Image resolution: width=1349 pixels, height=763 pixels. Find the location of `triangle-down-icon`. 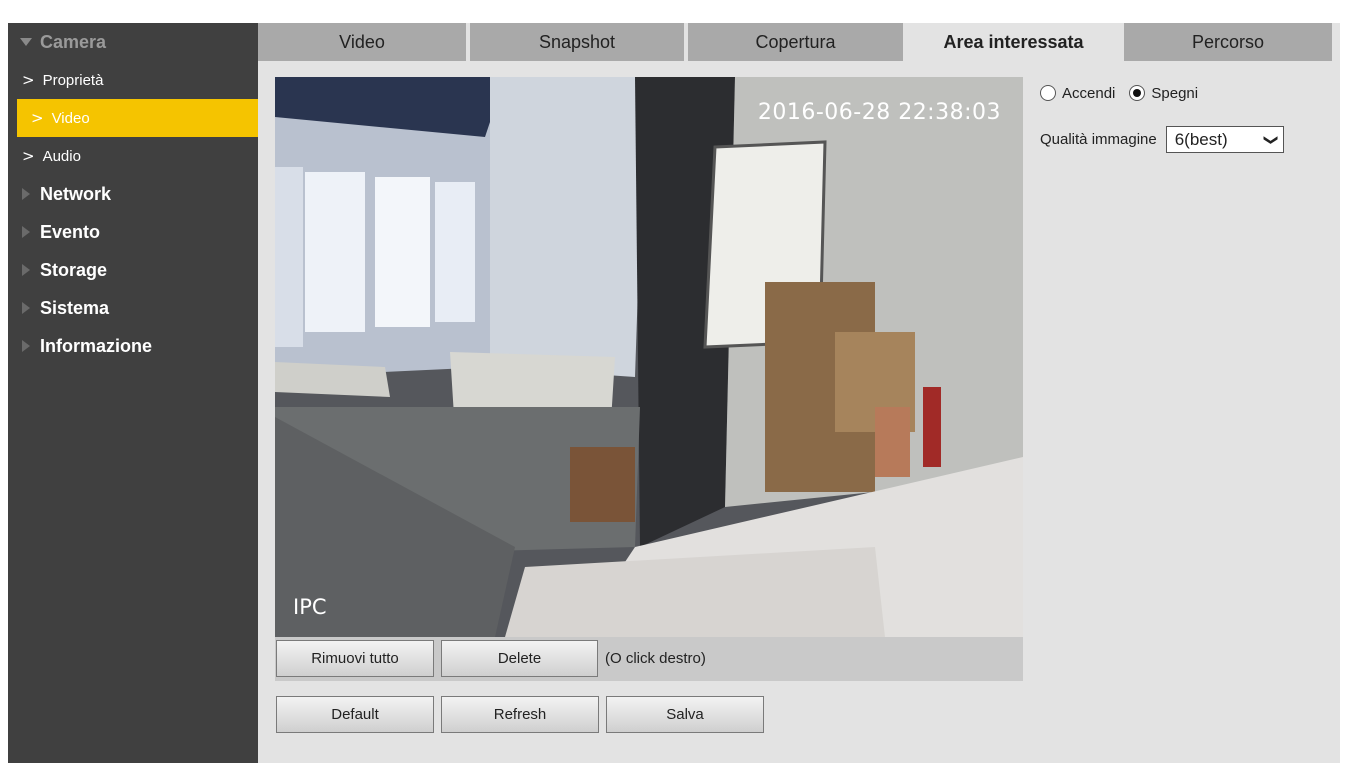

triangle-down-icon is located at coordinates (26, 42).